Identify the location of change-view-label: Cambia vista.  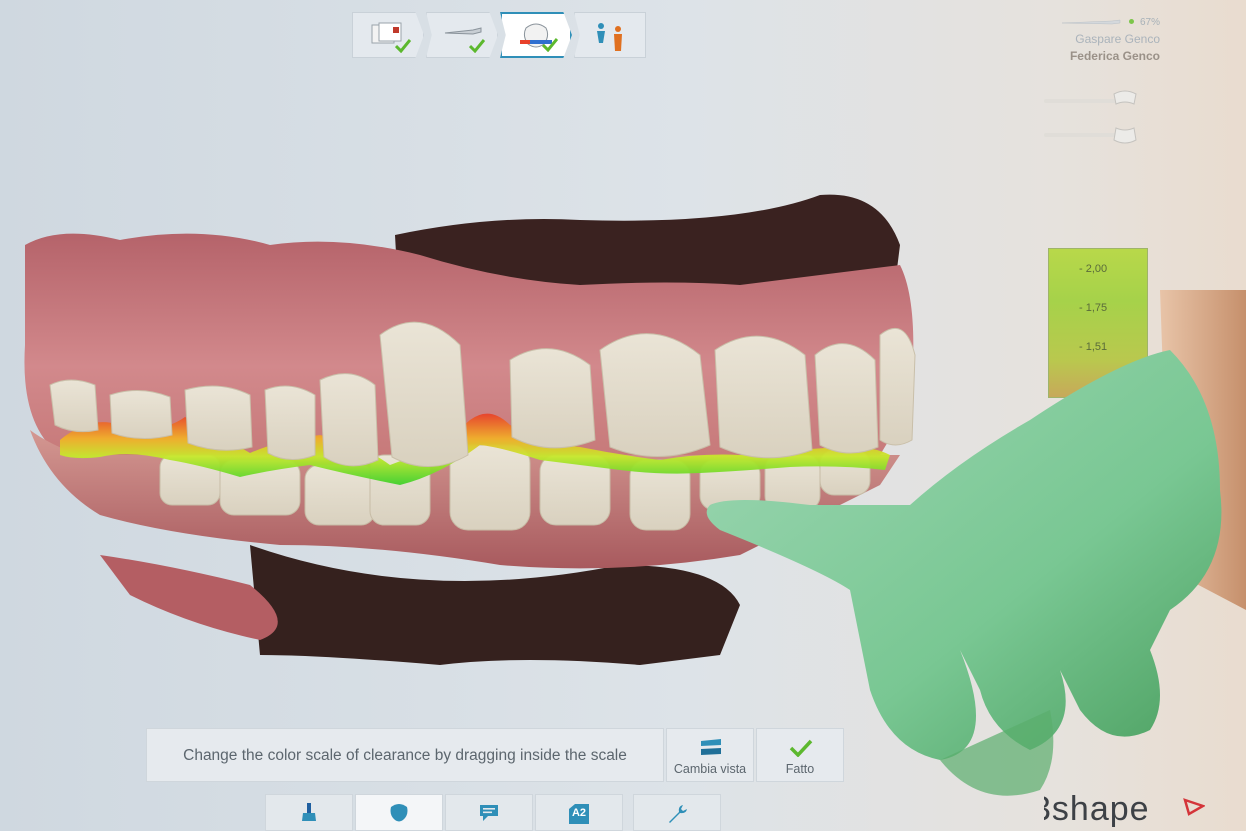
(710, 769).